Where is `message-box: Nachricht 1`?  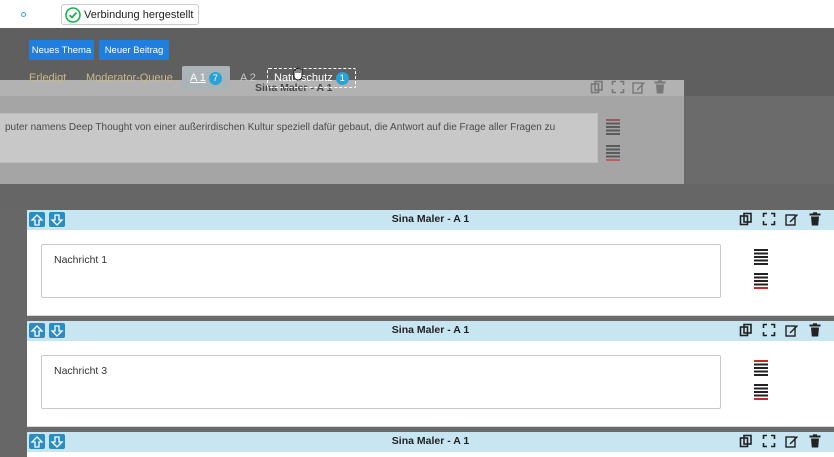
message-box: Nachricht 1 is located at coordinates (381, 271).